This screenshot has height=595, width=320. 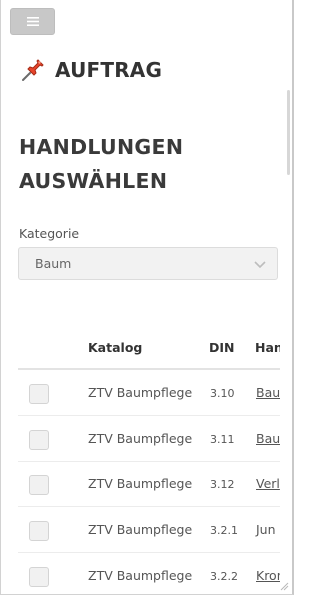 I want to click on cell-din: 3.2.2, so click(x=224, y=576).